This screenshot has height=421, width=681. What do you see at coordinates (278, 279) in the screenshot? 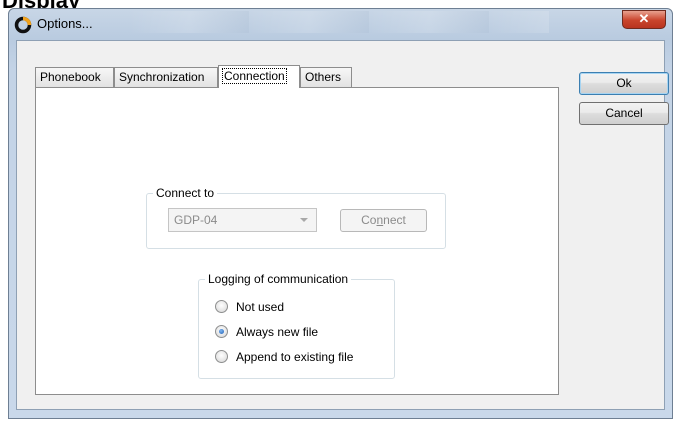
I see `logging-group-title: Logging of communication` at bounding box center [278, 279].